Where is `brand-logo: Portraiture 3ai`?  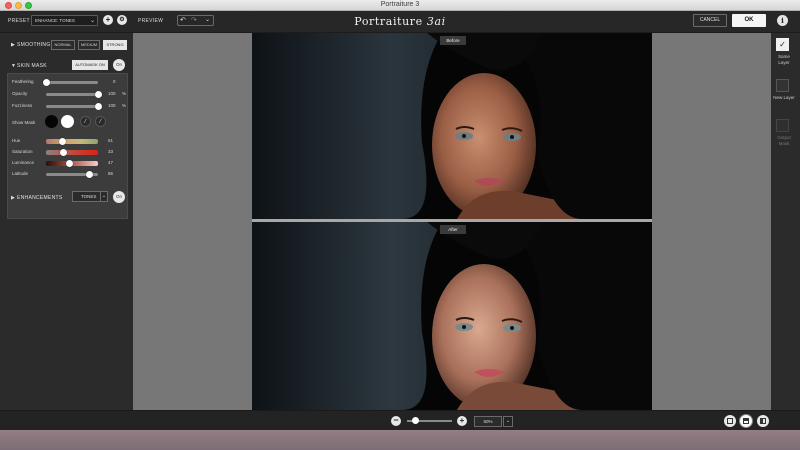 brand-logo: Portraiture 3ai is located at coordinates (400, 21).